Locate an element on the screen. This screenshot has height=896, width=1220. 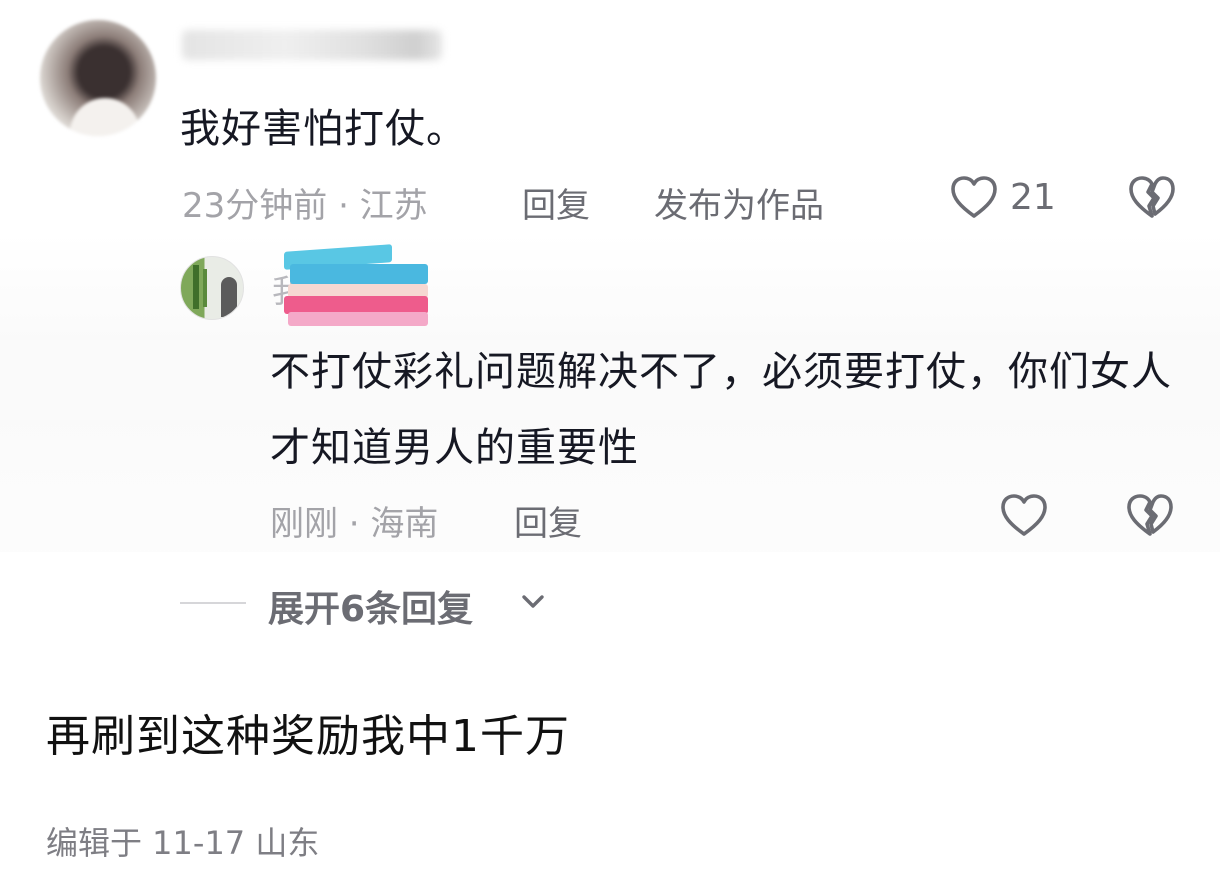
reply-text: 不打仗彩礼问题解决不了，必须要打仗，你们女人才知道男人的重要性 is located at coordinates (721, 410).